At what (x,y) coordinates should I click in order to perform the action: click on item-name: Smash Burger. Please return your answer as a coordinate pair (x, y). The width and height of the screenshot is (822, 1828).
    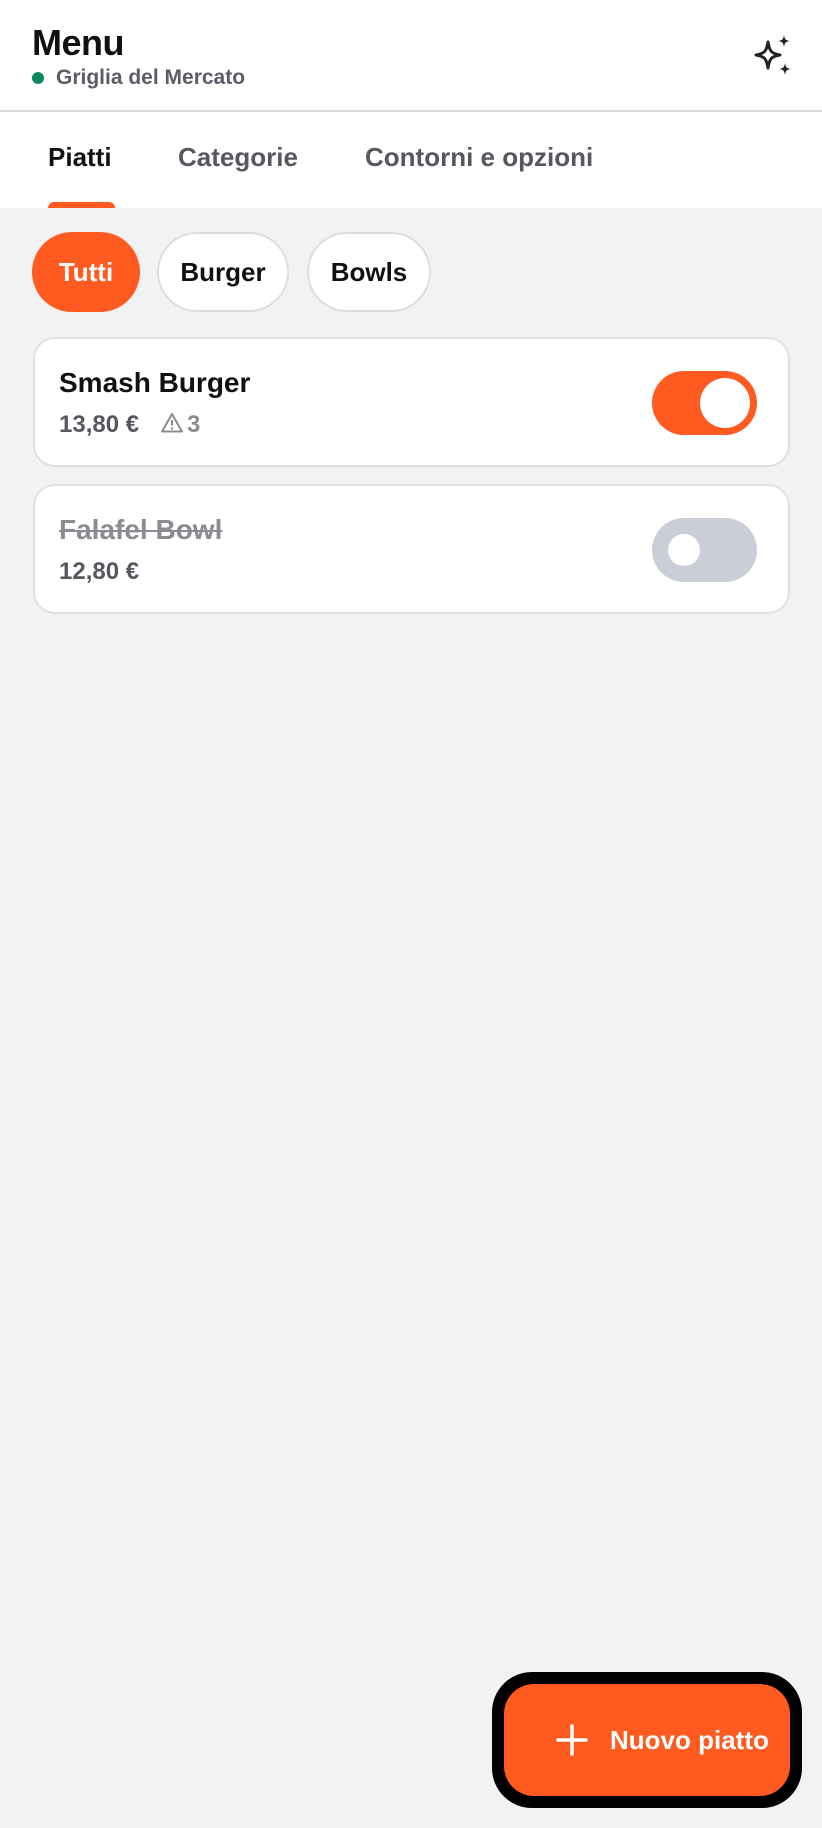
    Looking at the image, I should click on (155, 382).